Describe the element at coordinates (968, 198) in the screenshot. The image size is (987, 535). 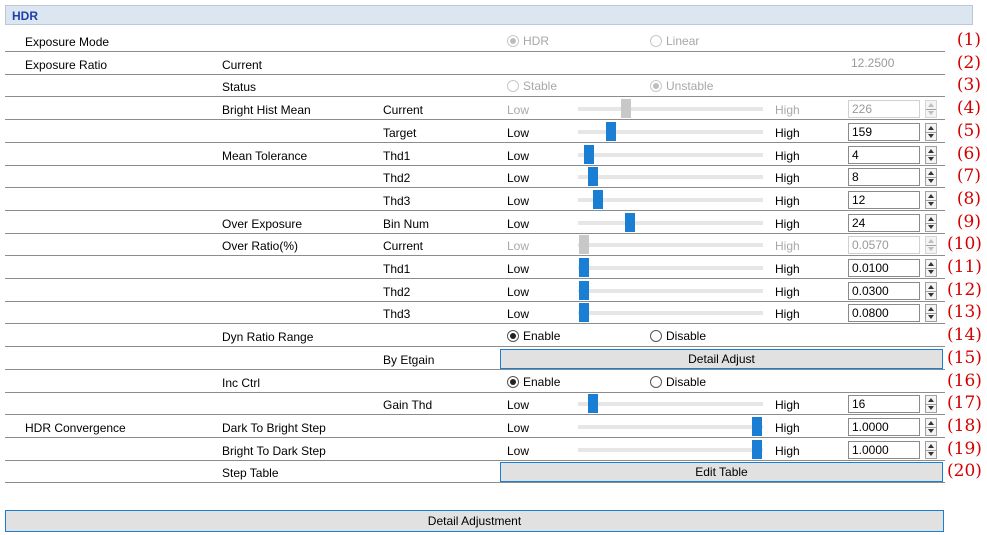
I see `row-number-annotation: (8)` at that location.